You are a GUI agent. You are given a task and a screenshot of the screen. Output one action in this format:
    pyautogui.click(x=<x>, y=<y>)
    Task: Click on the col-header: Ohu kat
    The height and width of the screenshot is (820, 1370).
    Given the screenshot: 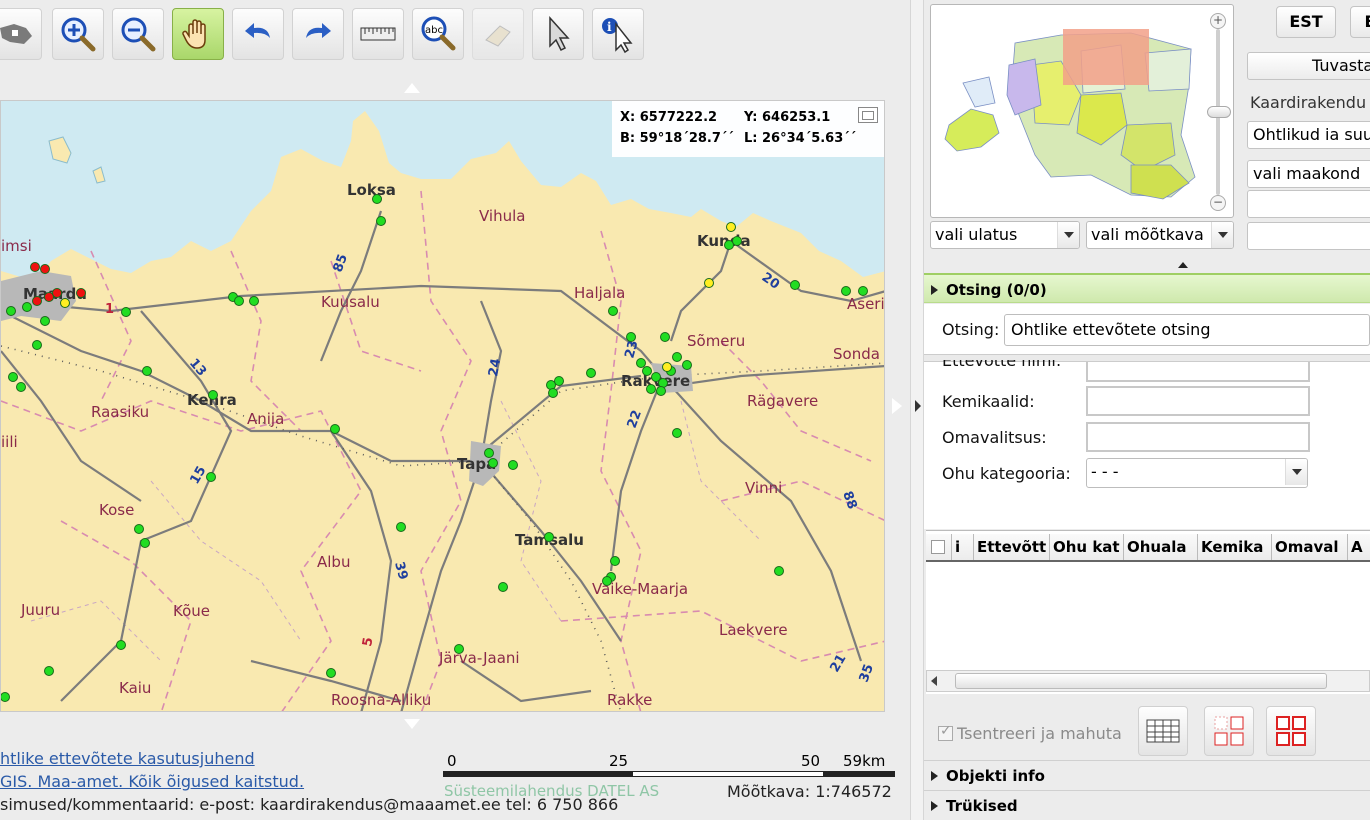 What is the action you would take?
    pyautogui.click(x=1087, y=547)
    